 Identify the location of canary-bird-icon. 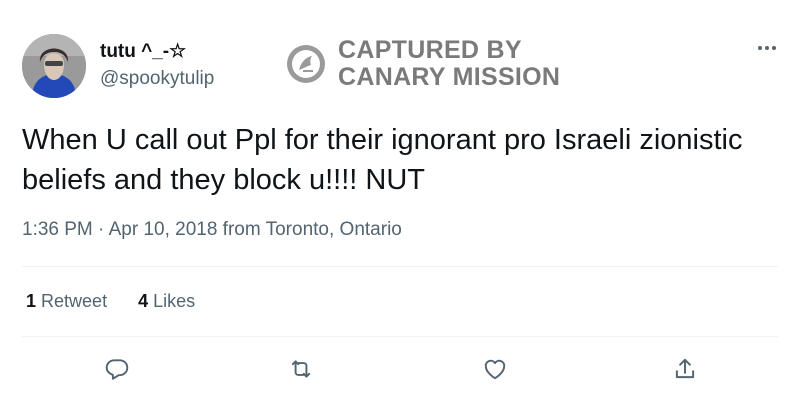
(306, 64).